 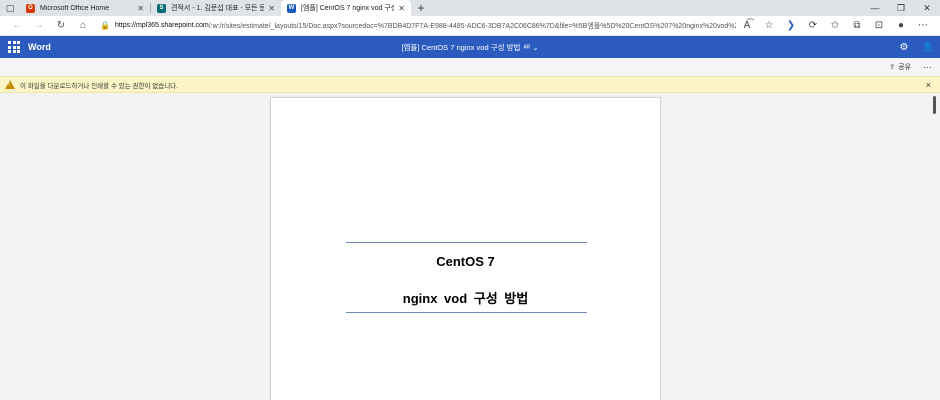 I want to click on word-icon: W, so click(x=291, y=8).